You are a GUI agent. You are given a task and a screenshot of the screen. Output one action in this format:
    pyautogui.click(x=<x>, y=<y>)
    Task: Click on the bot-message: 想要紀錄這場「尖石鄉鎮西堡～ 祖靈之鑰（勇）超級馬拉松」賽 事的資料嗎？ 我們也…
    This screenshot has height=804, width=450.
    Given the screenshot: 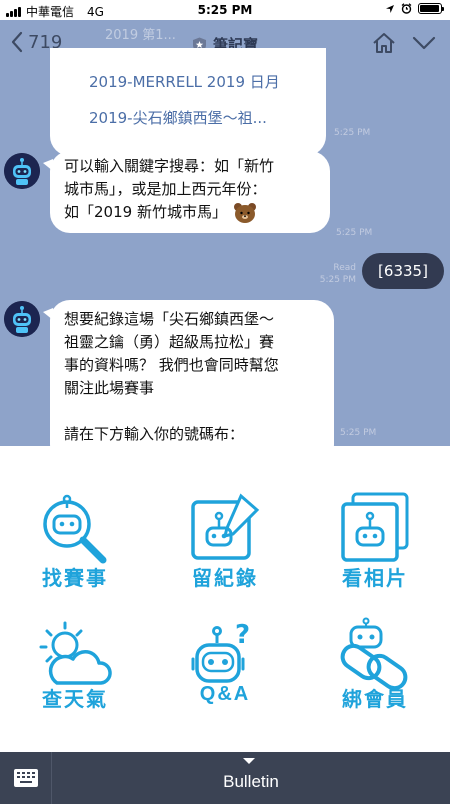 What is the action you would take?
    pyautogui.click(x=188, y=373)
    